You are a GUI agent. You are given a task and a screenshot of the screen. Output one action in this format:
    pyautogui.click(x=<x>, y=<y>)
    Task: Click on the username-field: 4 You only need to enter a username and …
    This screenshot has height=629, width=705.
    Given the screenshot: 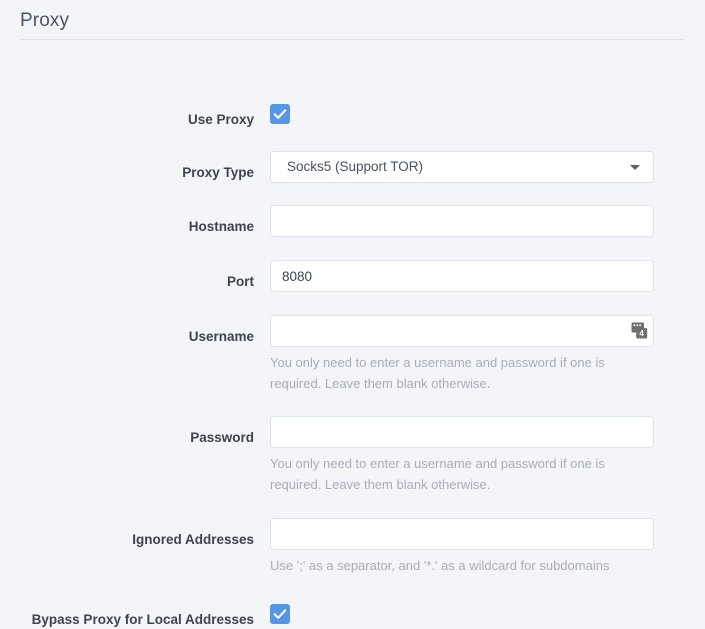 What is the action you would take?
    pyautogui.click(x=462, y=354)
    